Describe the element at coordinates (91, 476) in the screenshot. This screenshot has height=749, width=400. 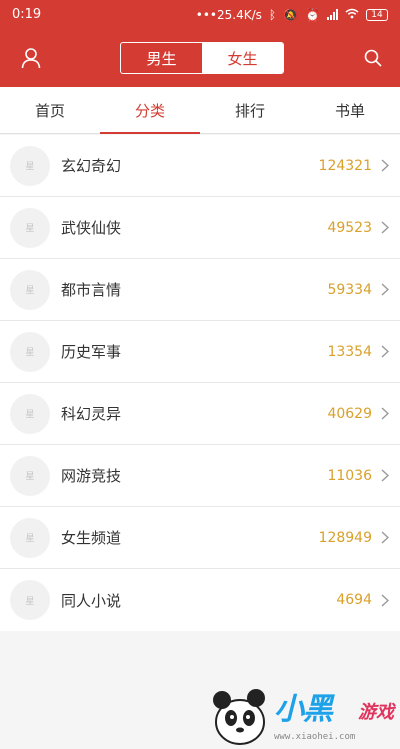
I see `category-name: 网游竞技` at that location.